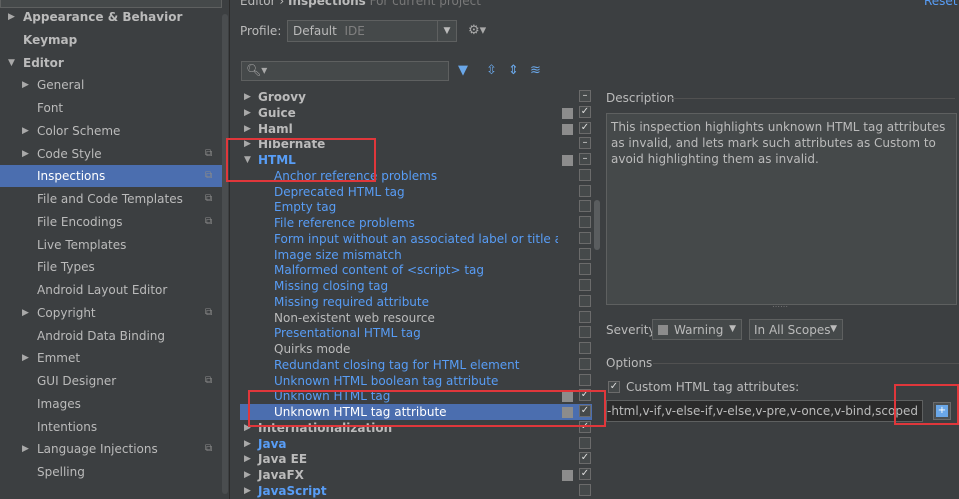 The width and height of the screenshot is (959, 499). I want to click on splitter-grip-icon: ⋯⋯, so click(780, 306).